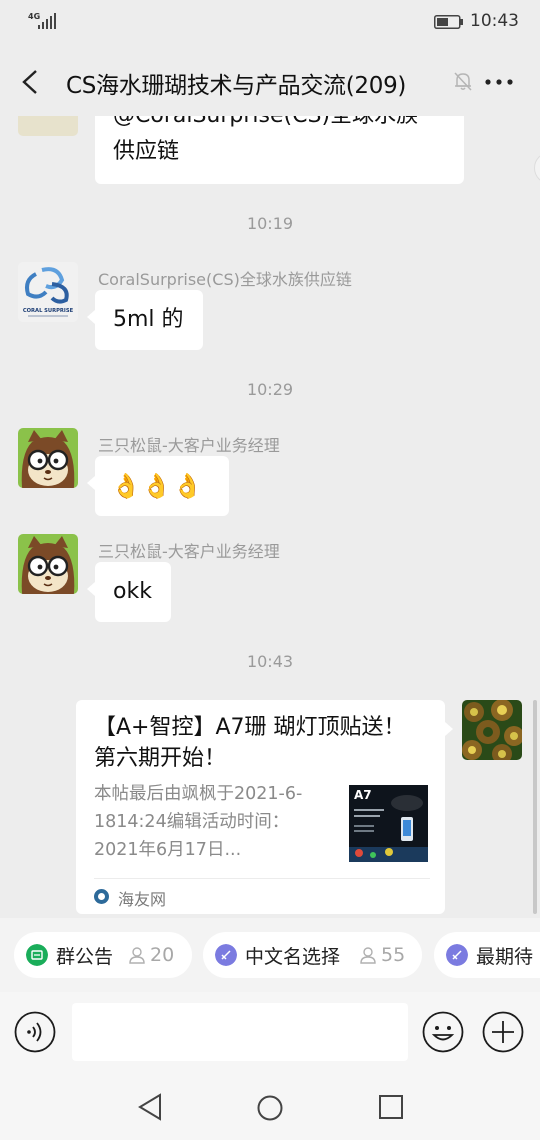  I want to click on link-title: 【A+智控】A7珊 瑚灯顶贴送！第六期开始！, so click(250, 743).